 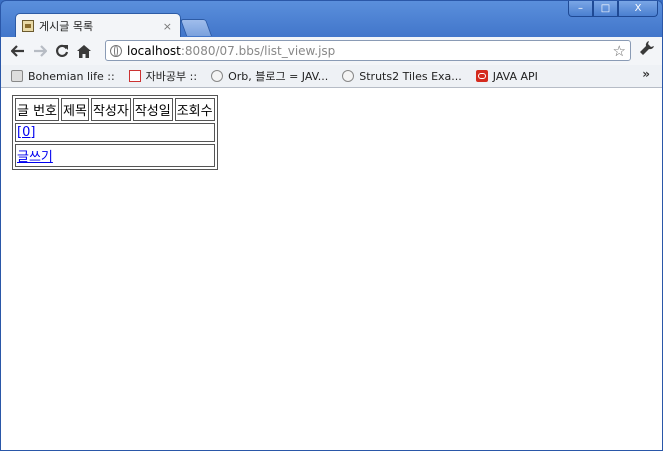 I want to click on url-path: :8080/07.bbs/list_view.jsp, so click(x=258, y=50).